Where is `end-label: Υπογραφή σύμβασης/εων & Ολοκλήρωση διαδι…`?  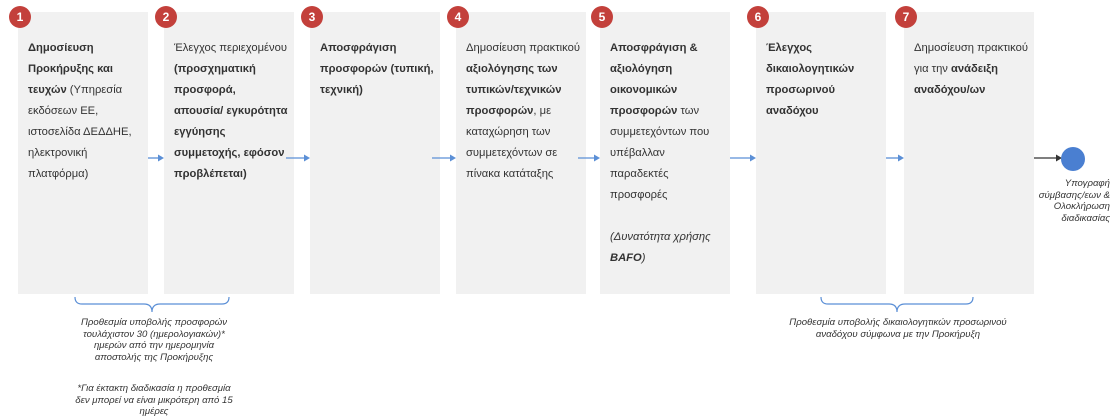 end-label: Υπογραφή σύμβασης/εων & Ολοκλήρωση διαδι… is located at coordinates (1074, 201).